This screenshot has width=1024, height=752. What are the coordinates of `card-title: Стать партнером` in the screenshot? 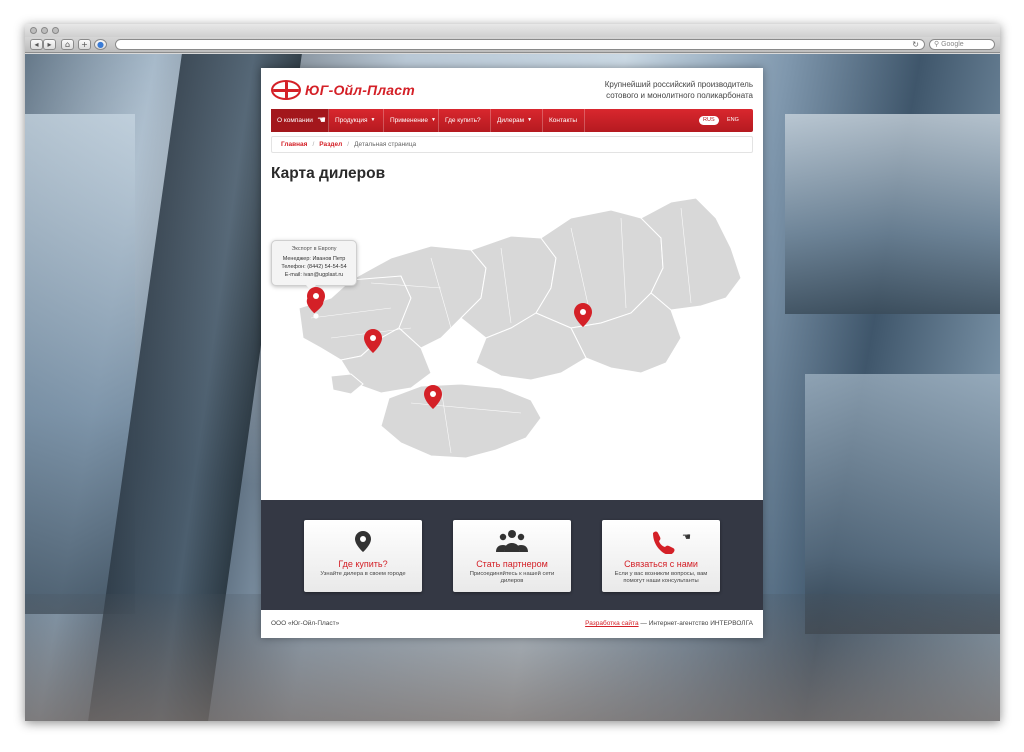 It's located at (512, 564).